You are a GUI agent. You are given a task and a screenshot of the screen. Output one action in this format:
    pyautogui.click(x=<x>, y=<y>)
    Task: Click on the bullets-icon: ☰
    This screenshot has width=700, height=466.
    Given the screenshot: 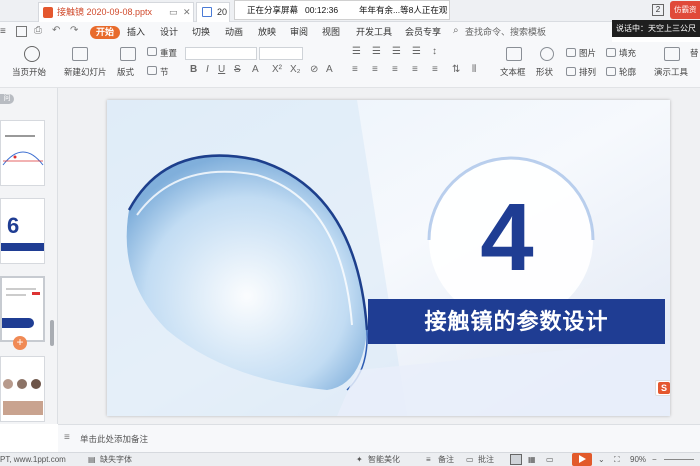 What is the action you would take?
    pyautogui.click(x=356, y=51)
    